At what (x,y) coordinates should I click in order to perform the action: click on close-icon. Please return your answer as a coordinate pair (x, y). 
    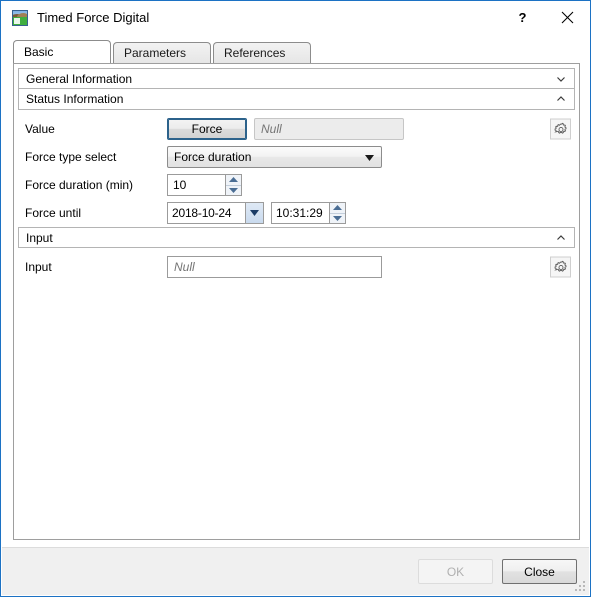
    Looking at the image, I should click on (567, 17).